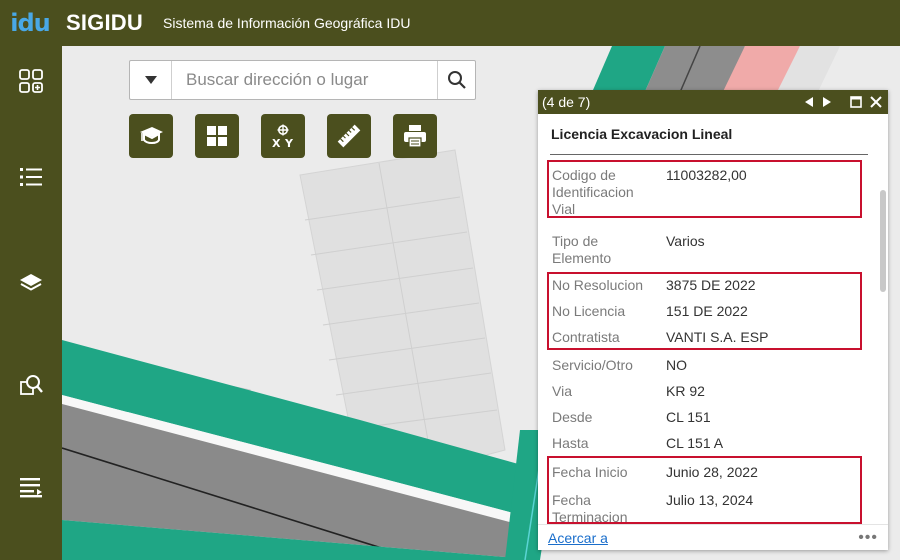 The height and width of the screenshot is (560, 900). I want to click on list-icon, so click(31, 177).